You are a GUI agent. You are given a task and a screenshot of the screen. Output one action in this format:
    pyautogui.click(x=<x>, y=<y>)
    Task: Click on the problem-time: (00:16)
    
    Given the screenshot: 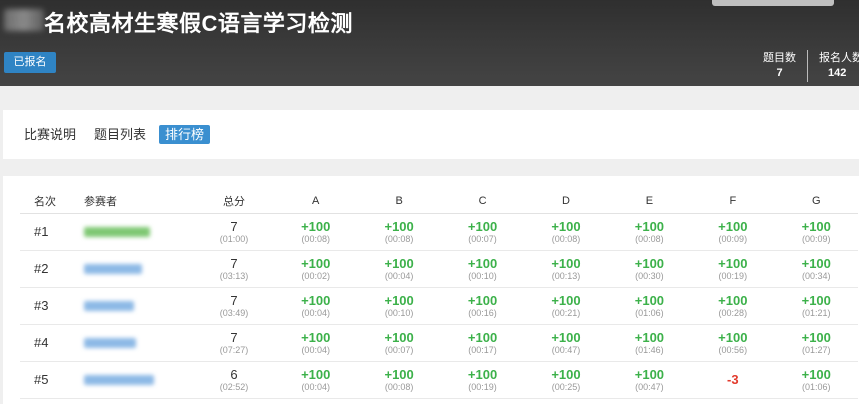 What is the action you would take?
    pyautogui.click(x=482, y=312)
    